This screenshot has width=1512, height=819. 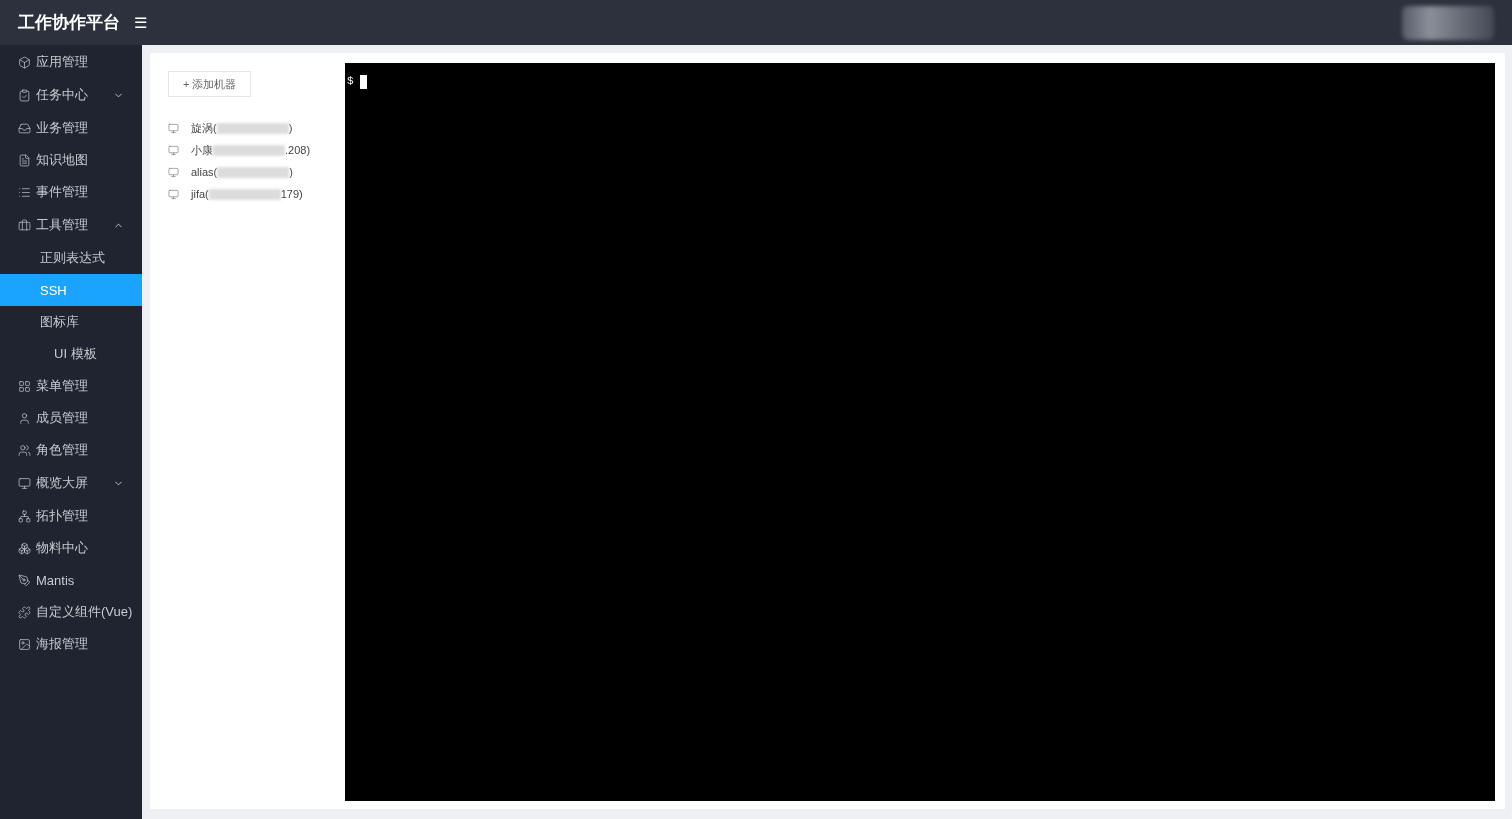 I want to click on terminal-prompt: $, so click(x=350, y=81).